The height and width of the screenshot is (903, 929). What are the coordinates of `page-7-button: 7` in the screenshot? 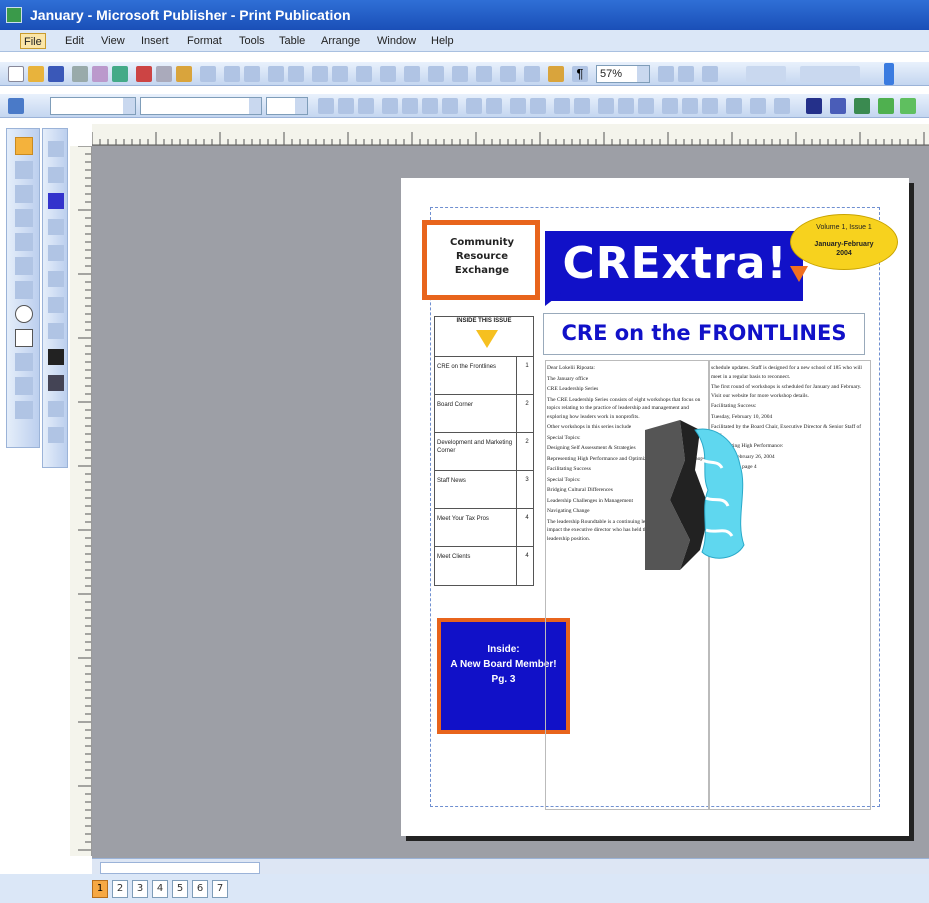 It's located at (220, 889).